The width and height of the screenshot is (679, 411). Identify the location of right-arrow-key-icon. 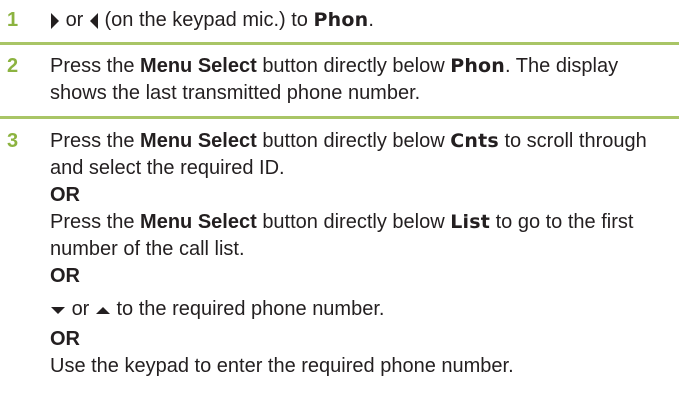
(55, 21).